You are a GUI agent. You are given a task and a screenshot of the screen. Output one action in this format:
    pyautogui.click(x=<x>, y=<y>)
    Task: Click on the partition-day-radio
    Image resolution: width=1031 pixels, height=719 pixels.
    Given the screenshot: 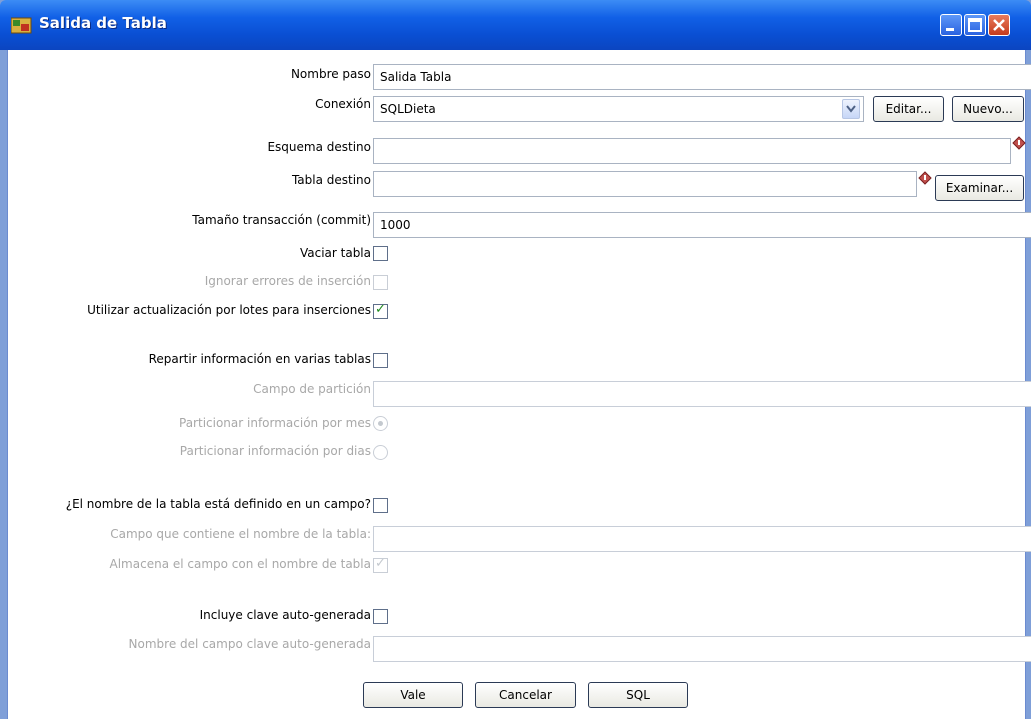 What is the action you would take?
    pyautogui.click(x=380, y=452)
    